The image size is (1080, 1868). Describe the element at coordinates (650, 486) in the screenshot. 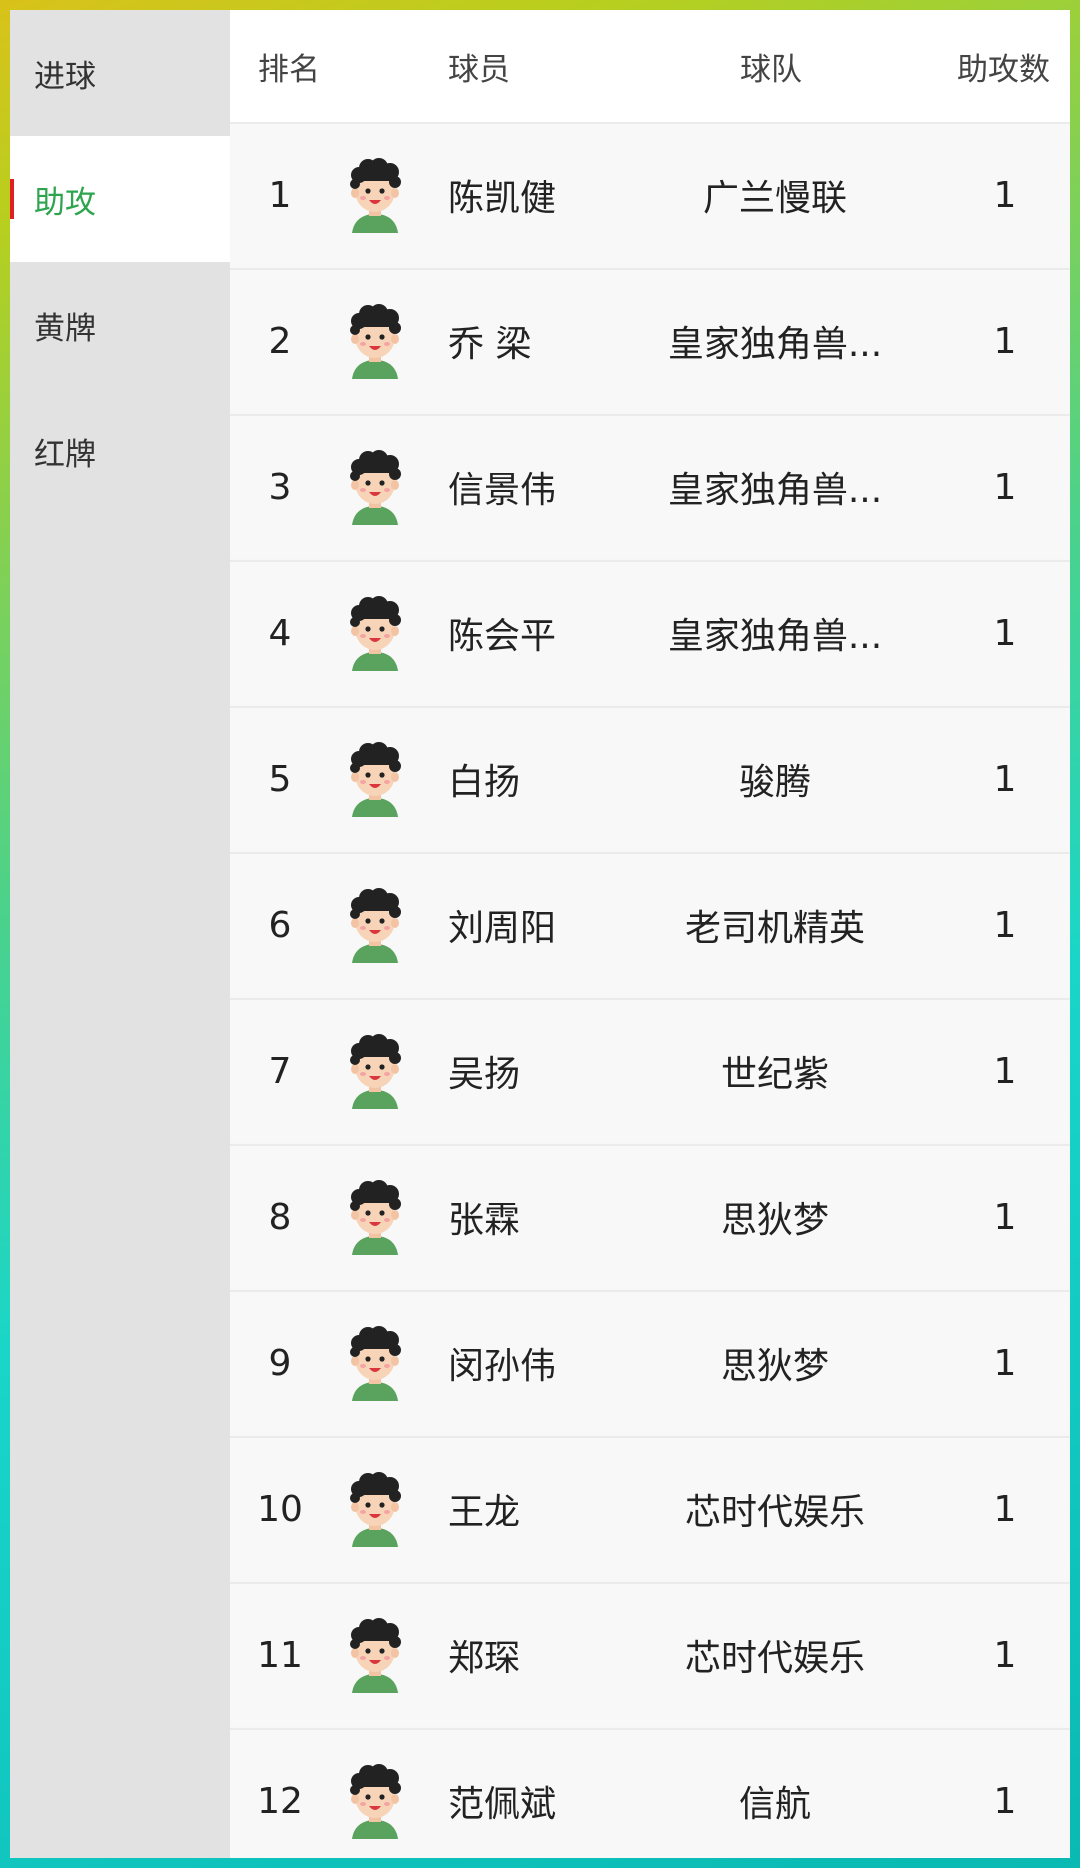

I see `table-row: 3 信景伟 皇家独角兽... 1` at that location.